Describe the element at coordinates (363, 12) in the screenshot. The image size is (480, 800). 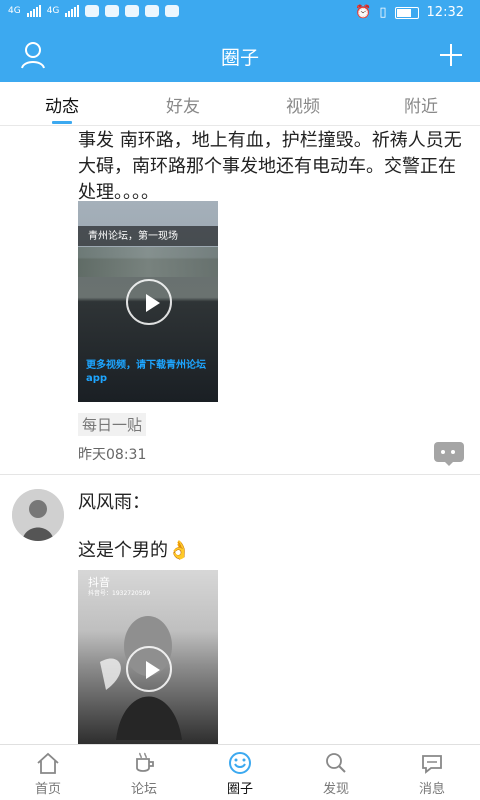
I see `alarm-icon: ⏰` at that location.